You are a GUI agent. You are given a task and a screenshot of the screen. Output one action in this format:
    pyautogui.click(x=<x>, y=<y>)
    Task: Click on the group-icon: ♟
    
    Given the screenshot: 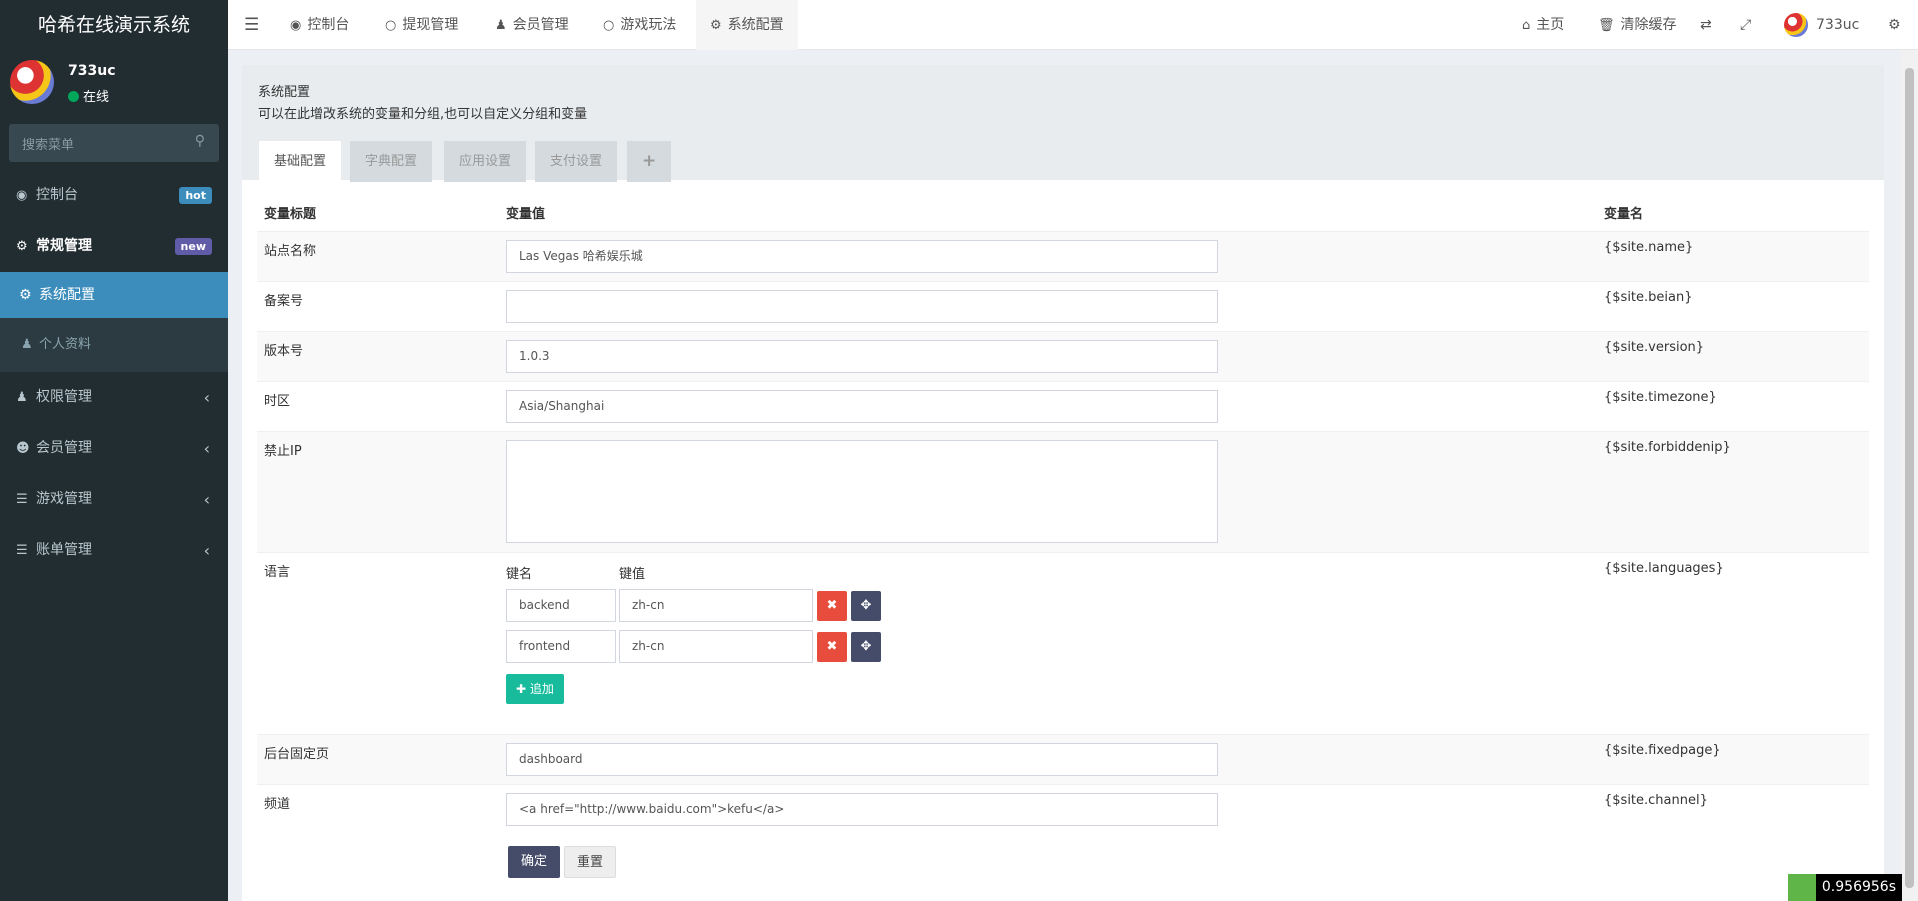 What is the action you would take?
    pyautogui.click(x=22, y=397)
    